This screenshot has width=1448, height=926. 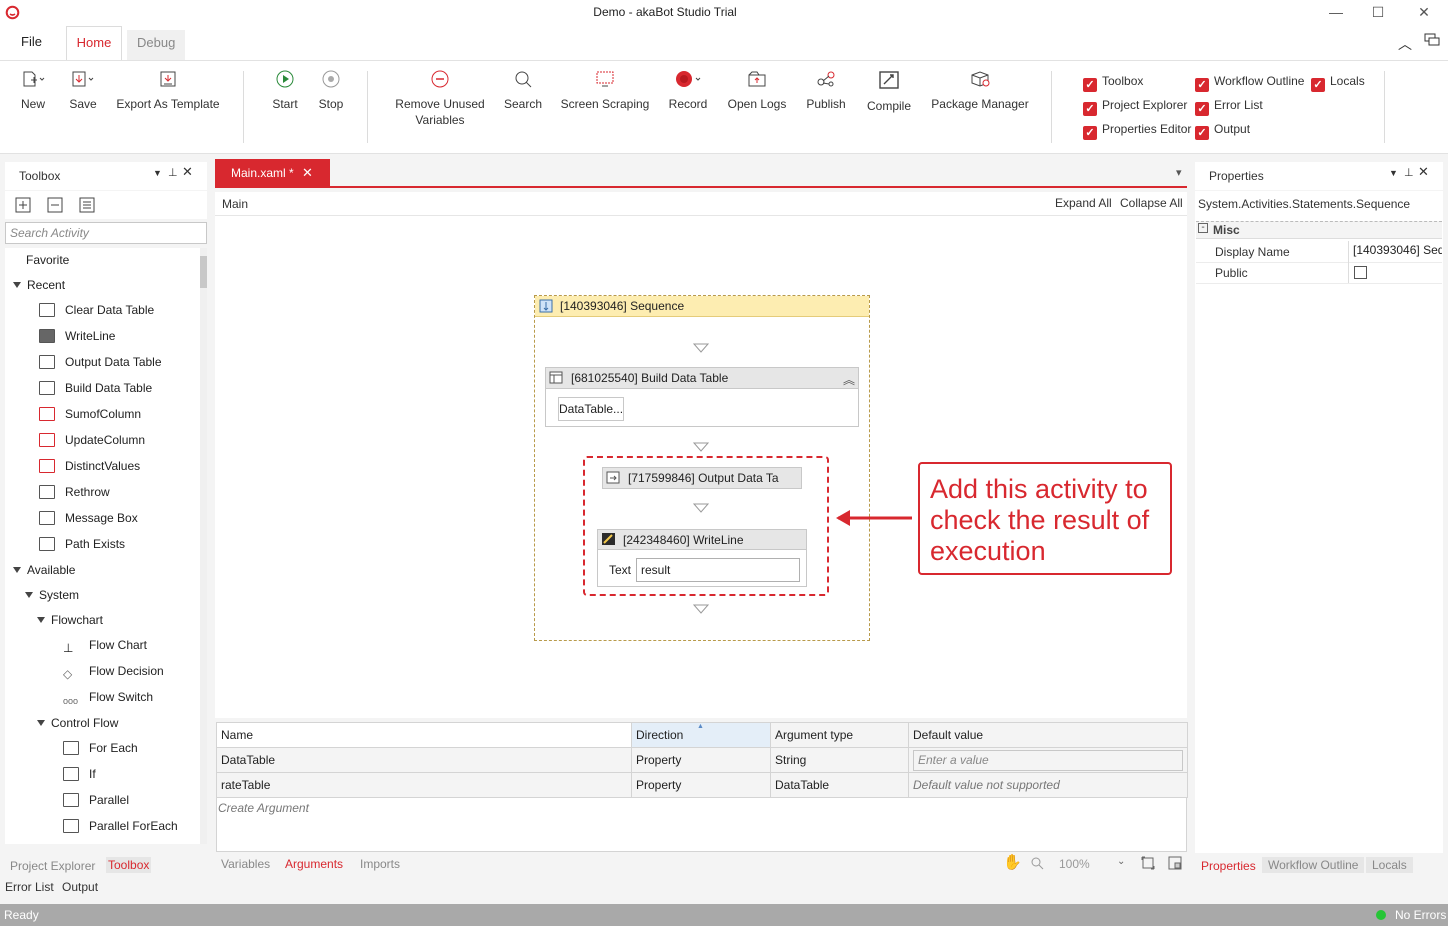 I want to click on tab-file: File, so click(x=31, y=43).